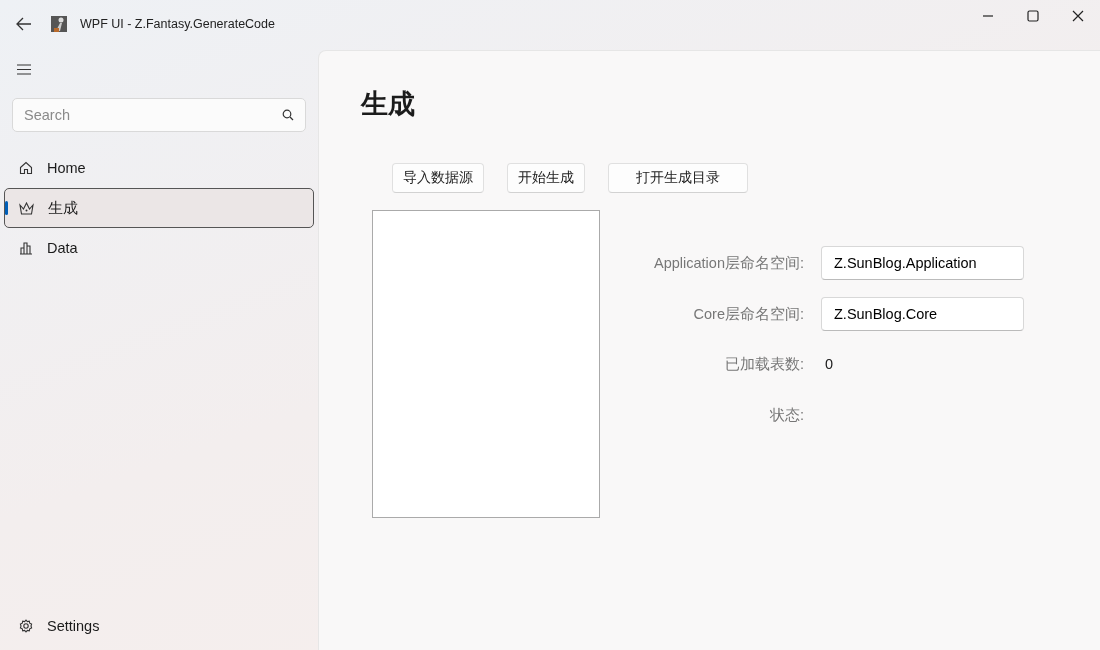 This screenshot has width=1100, height=650. Describe the element at coordinates (159, 208) in the screenshot. I see `nav-item: 生成` at that location.